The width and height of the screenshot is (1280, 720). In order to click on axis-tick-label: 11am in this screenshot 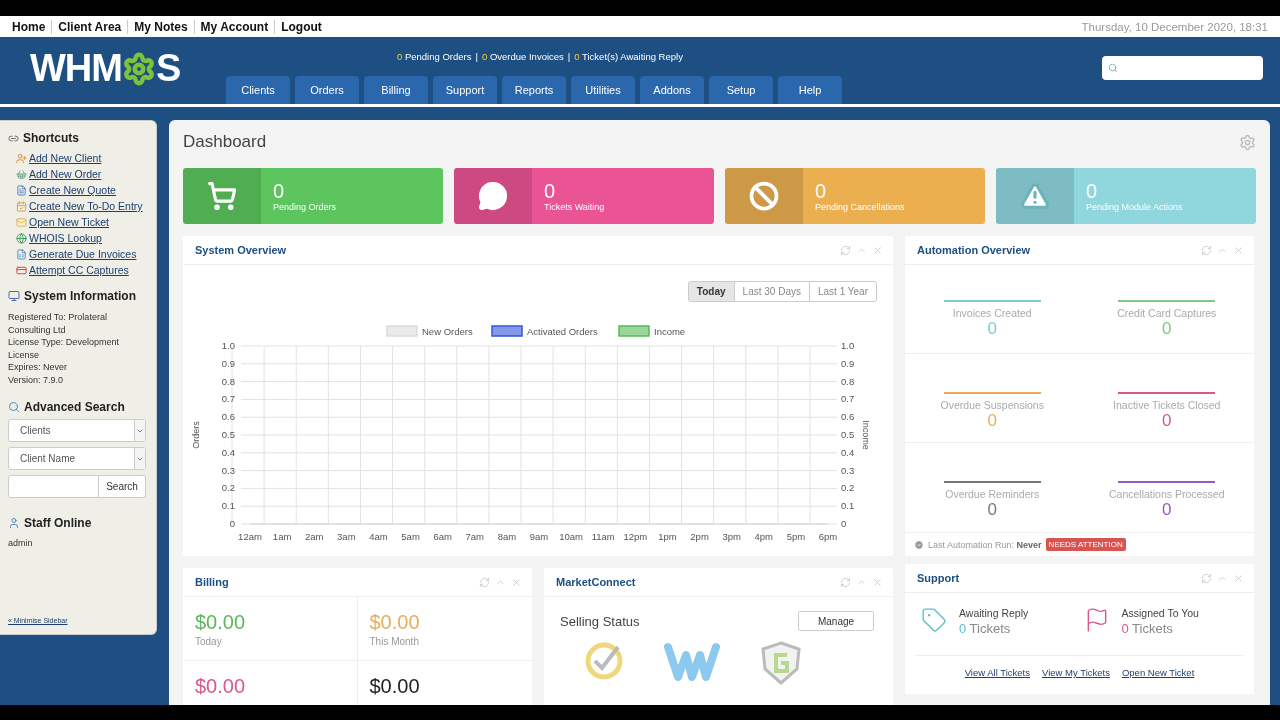, I will do `click(603, 536)`.